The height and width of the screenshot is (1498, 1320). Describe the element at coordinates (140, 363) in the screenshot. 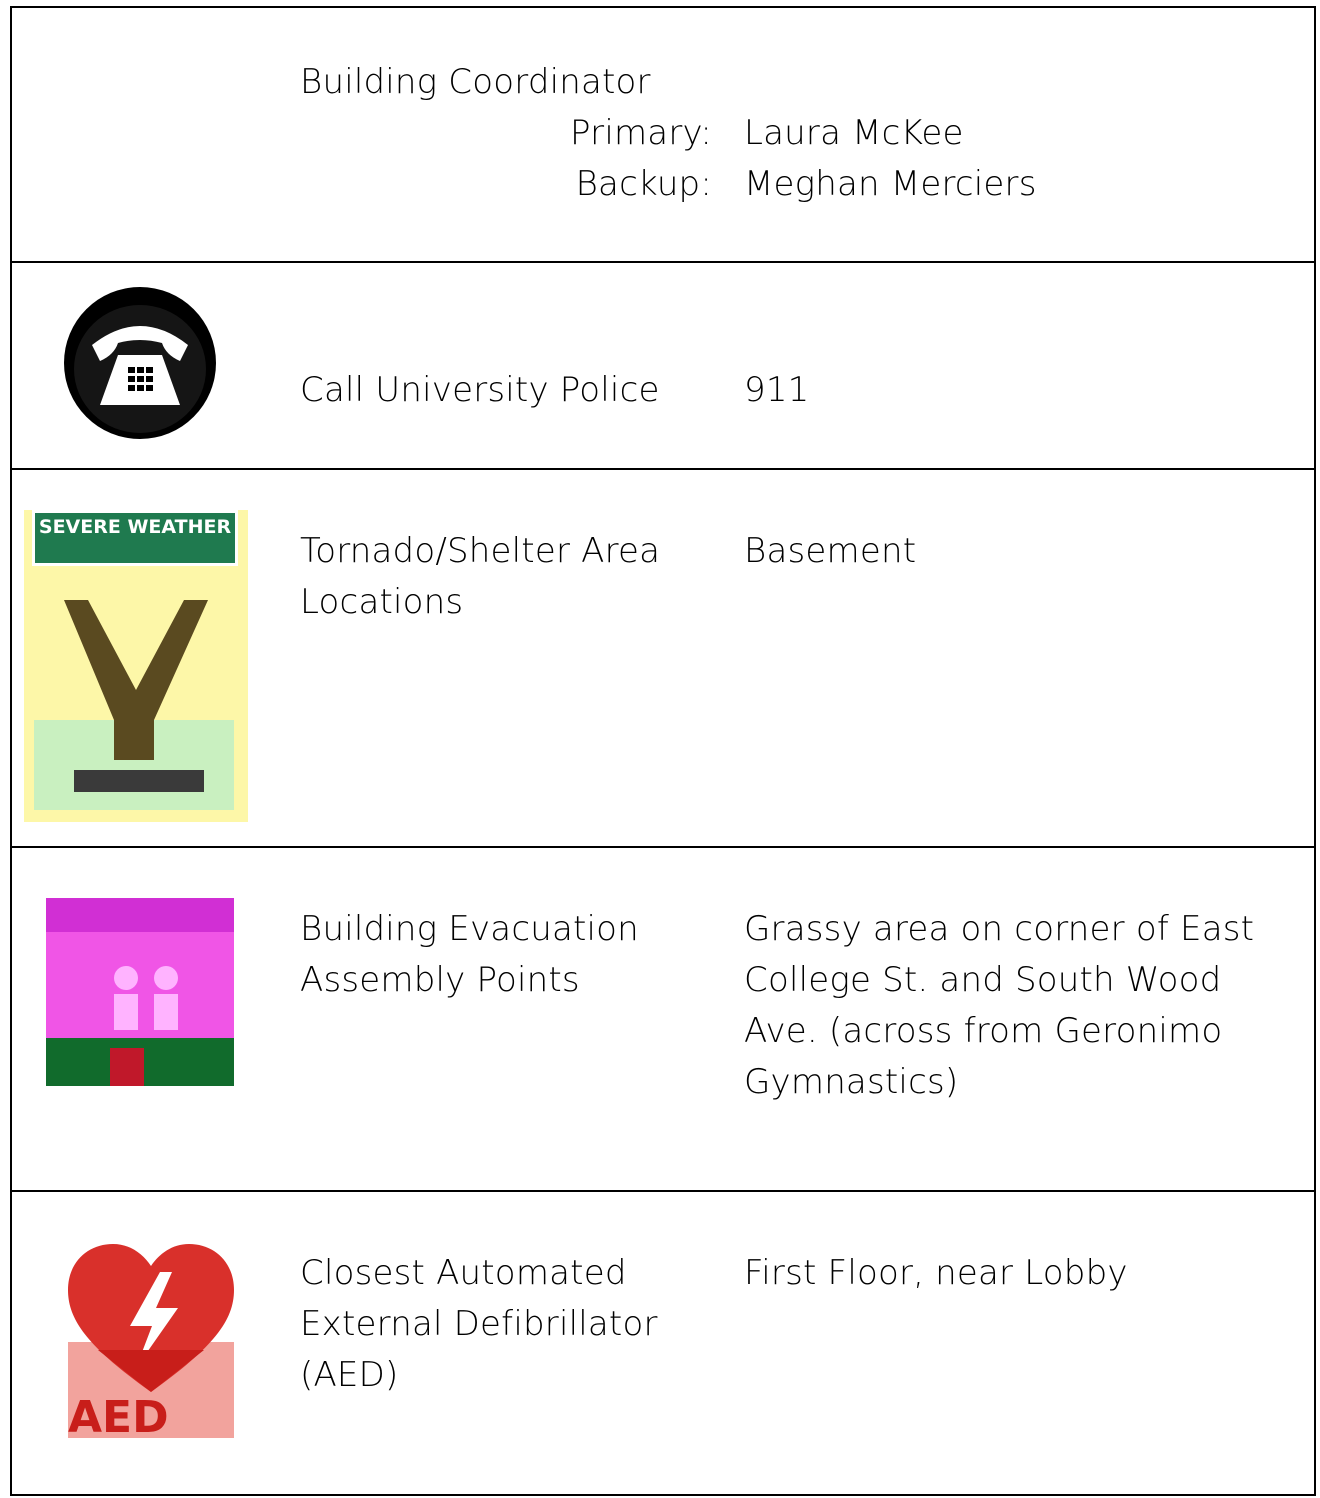

I see `telephone-icon` at that location.